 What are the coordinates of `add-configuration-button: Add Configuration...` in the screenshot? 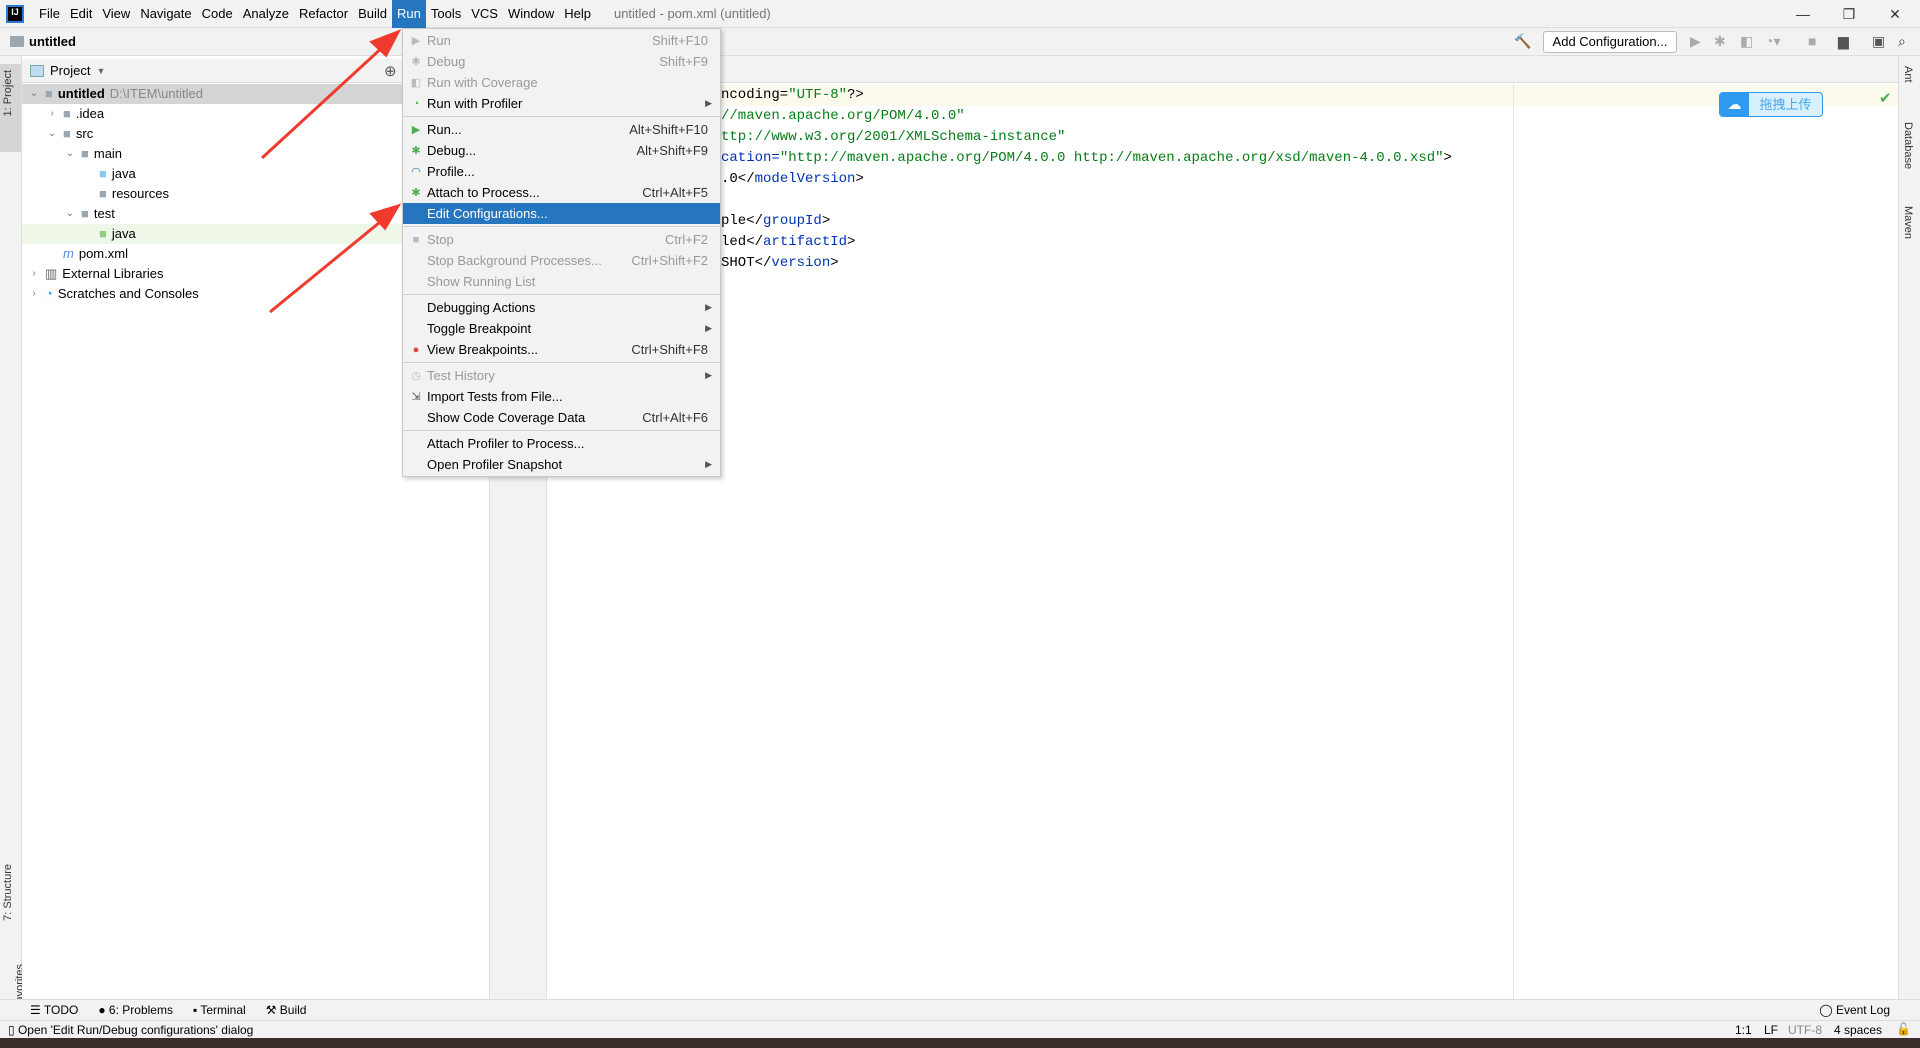 It's located at (1610, 42).